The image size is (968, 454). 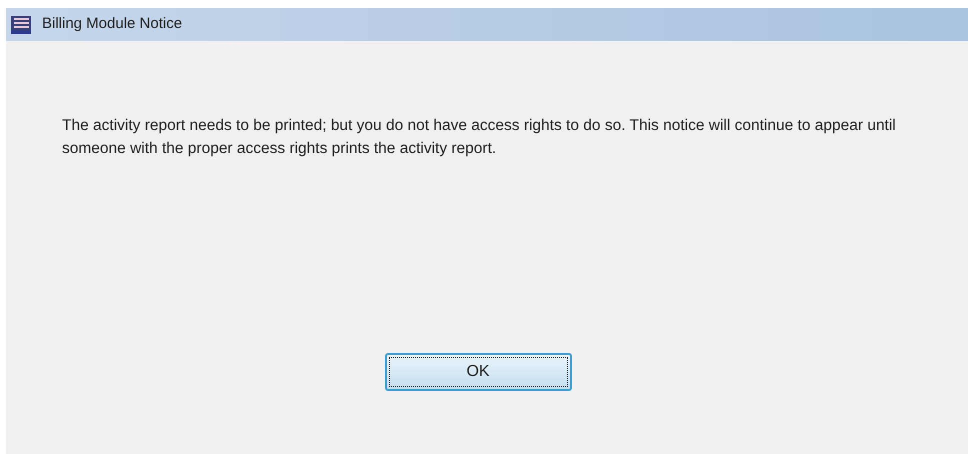 I want to click on window-title: Billing Module Notice, so click(x=112, y=24).